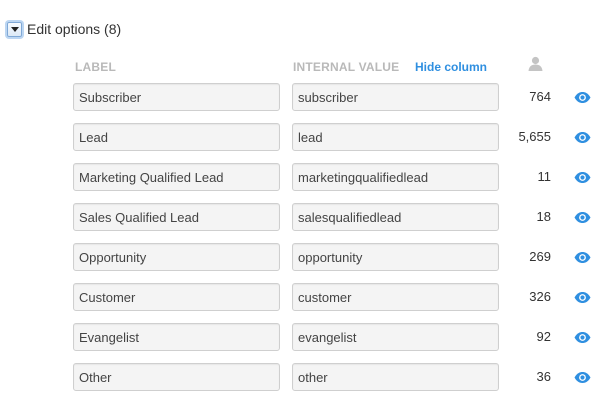 The width and height of the screenshot is (609, 403). I want to click on option-row: 5,655, so click(304, 143).